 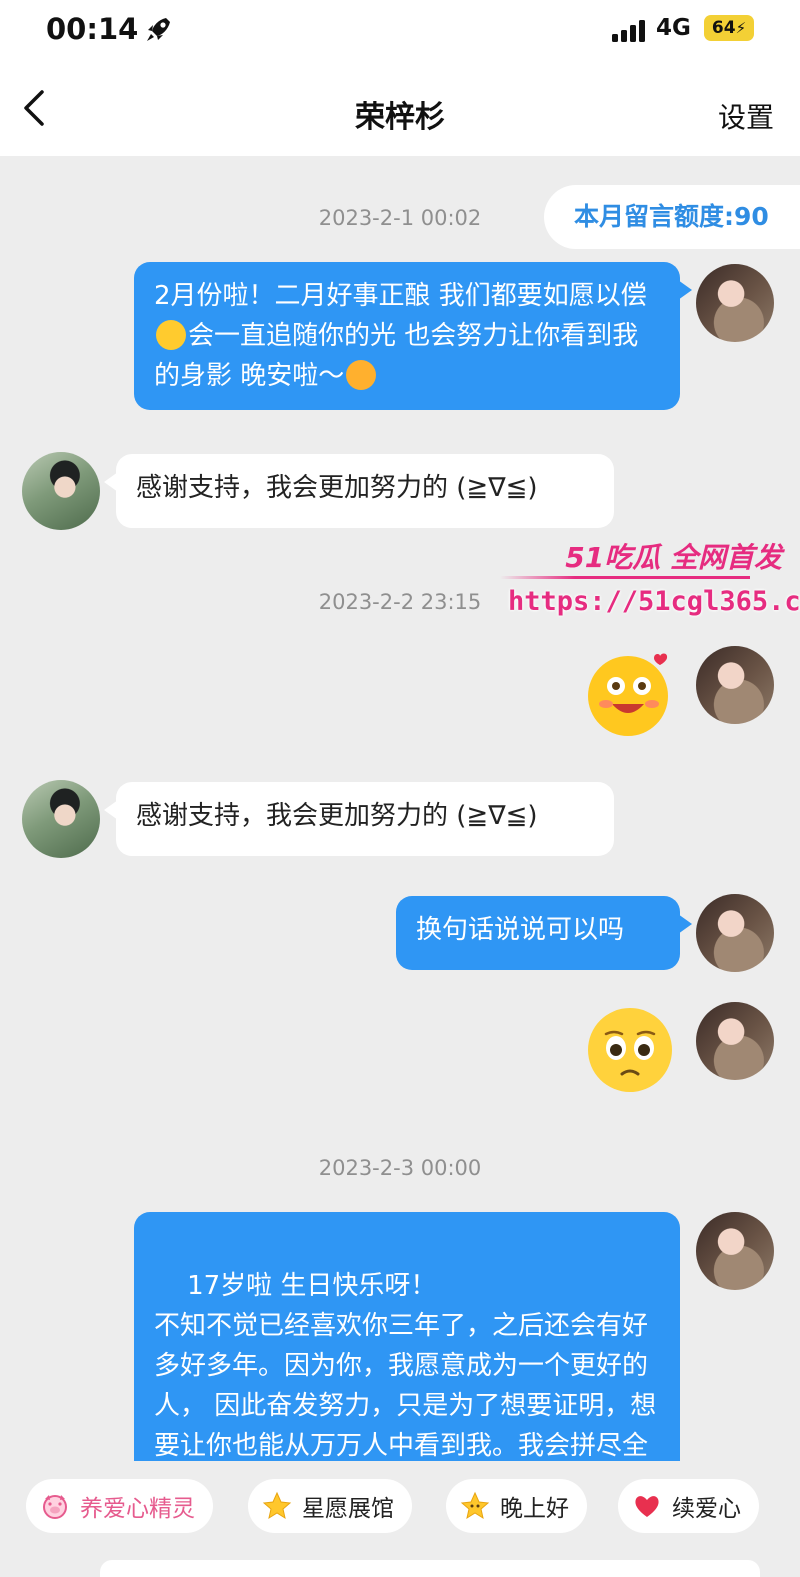 I want to click on watermark-brand: 51吃瓜 全网首发, so click(x=673, y=557).